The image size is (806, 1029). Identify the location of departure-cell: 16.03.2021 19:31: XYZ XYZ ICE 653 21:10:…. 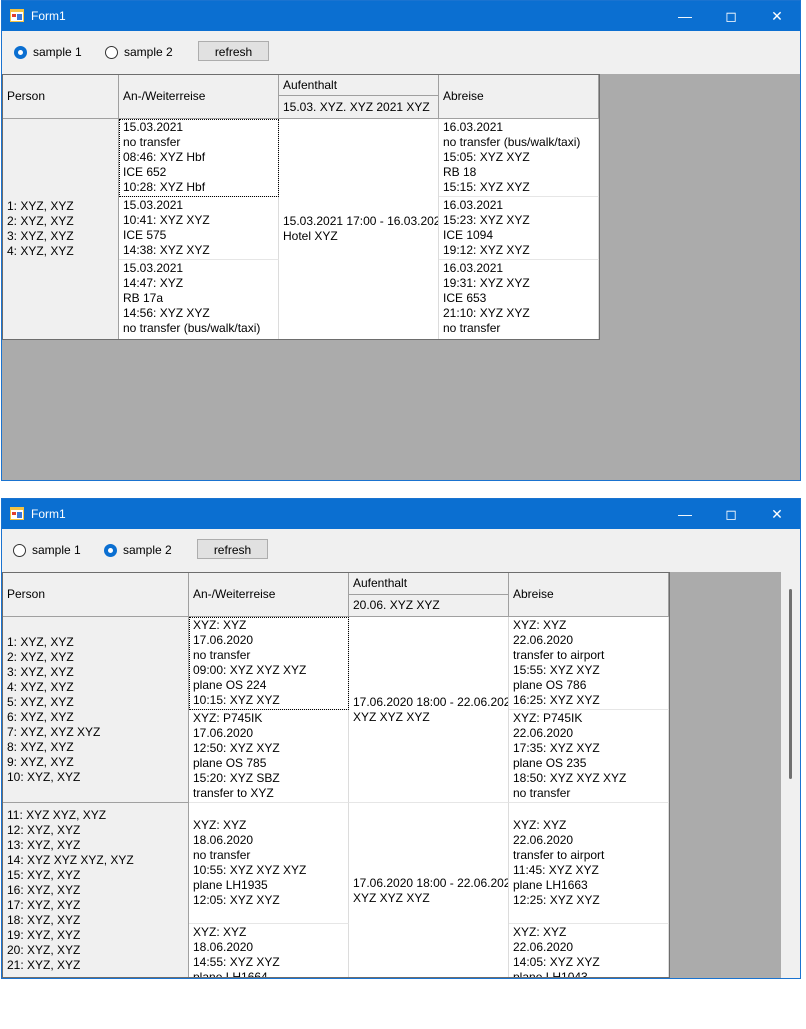
(519, 299).